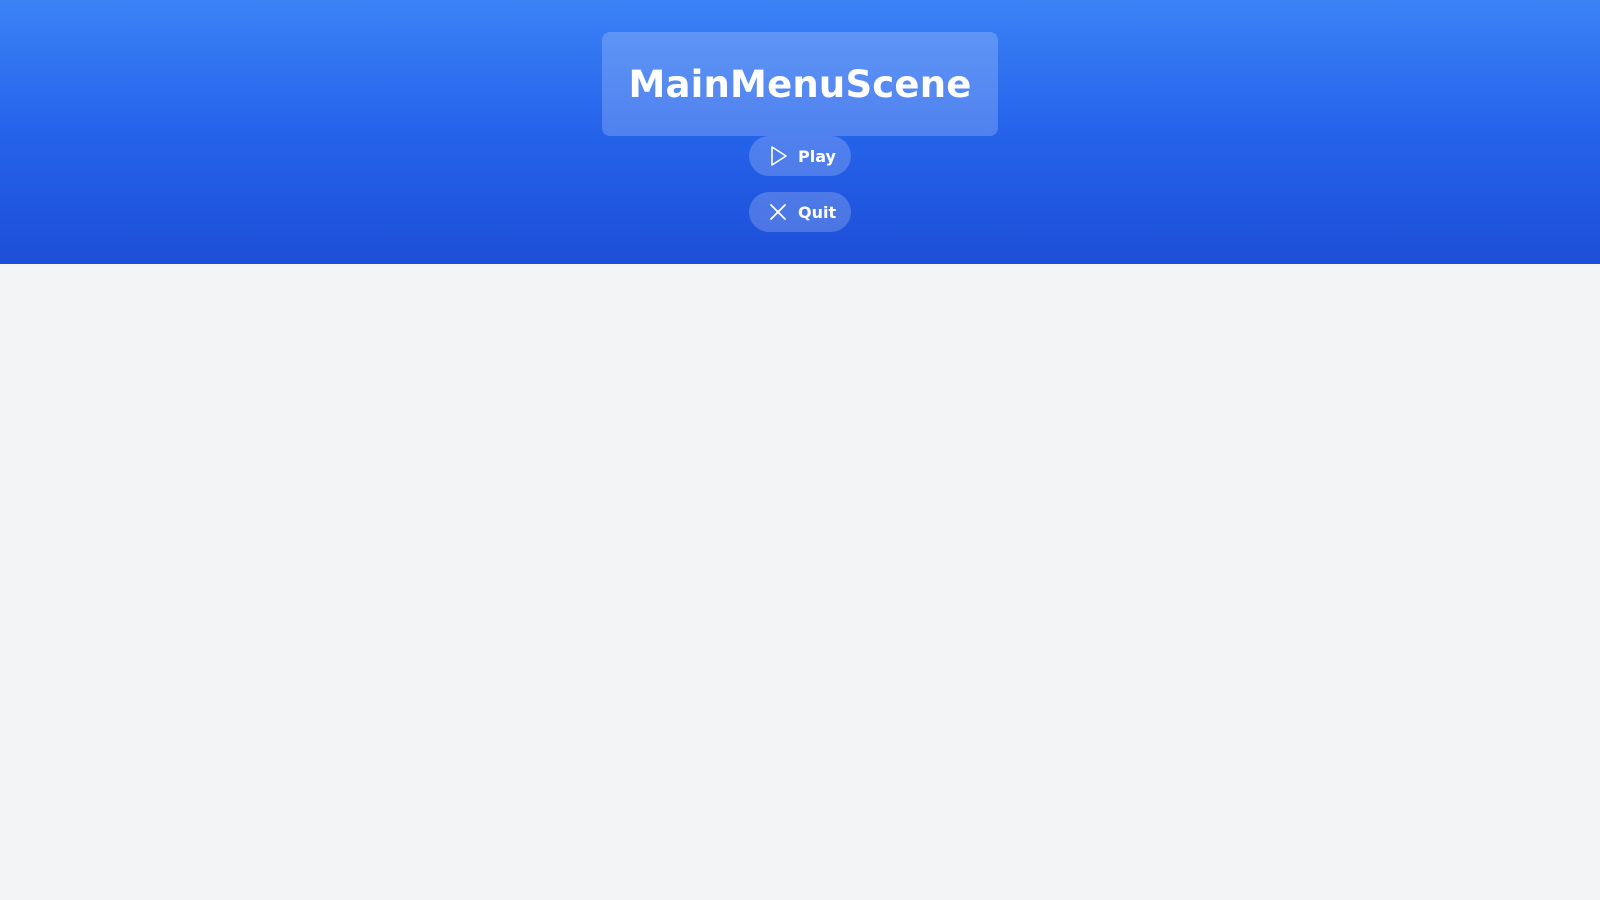  Describe the element at coordinates (778, 156) in the screenshot. I see `play-icon` at that location.